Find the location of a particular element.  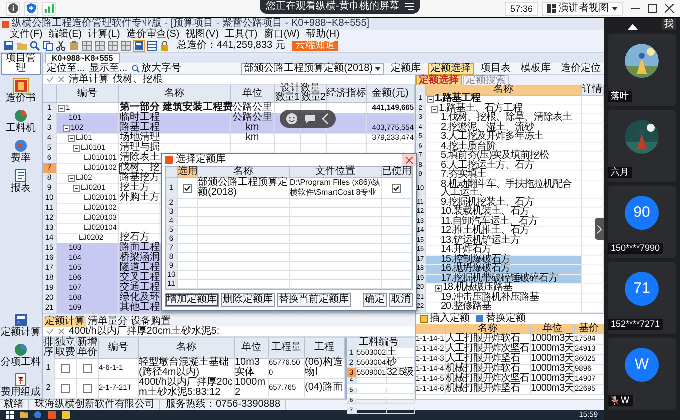

menu-item: 帮助(H) is located at coordinates (323, 35).